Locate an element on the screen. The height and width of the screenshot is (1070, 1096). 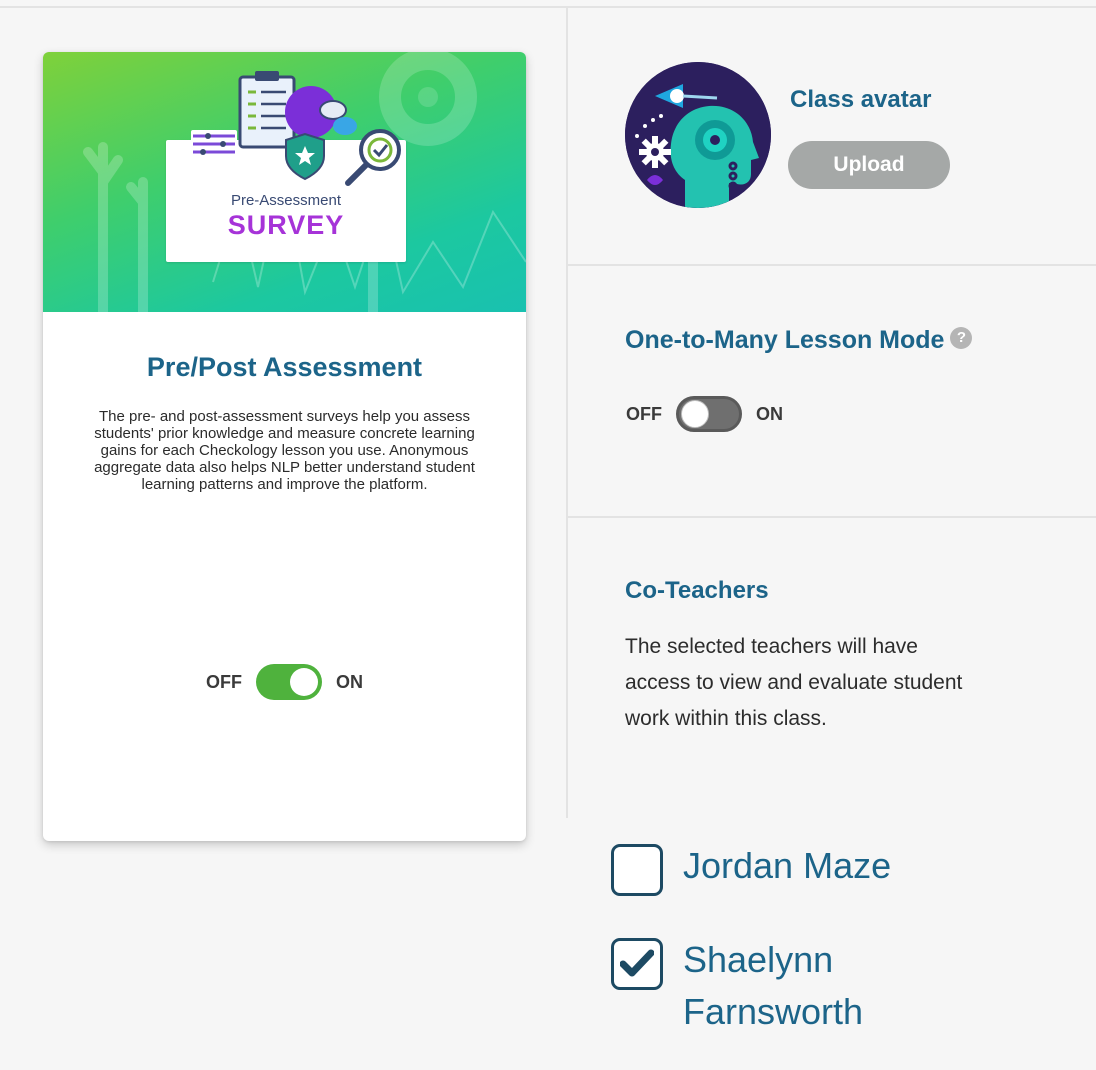
co-teachers-heading: Co-Teachers is located at coordinates (697, 590).